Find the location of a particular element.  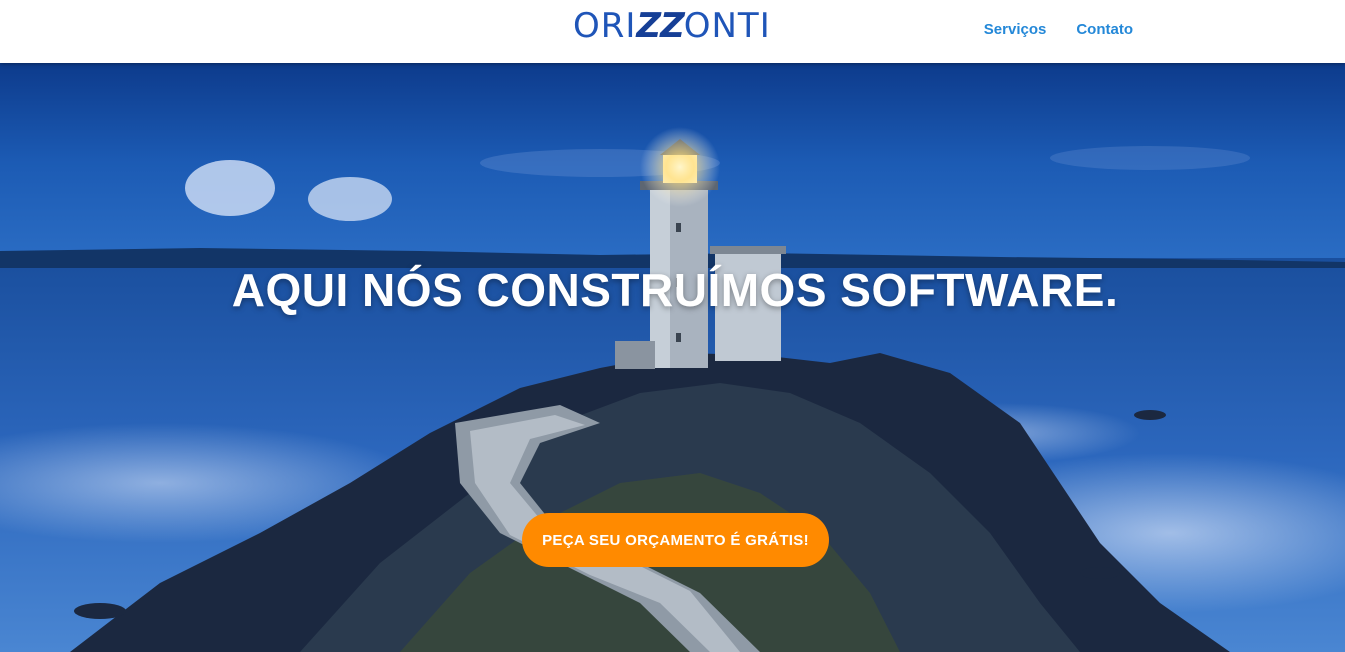

request-quote-button: PEÇA SEU ORÇAMENTO É GRÁTIS! is located at coordinates (675, 540).